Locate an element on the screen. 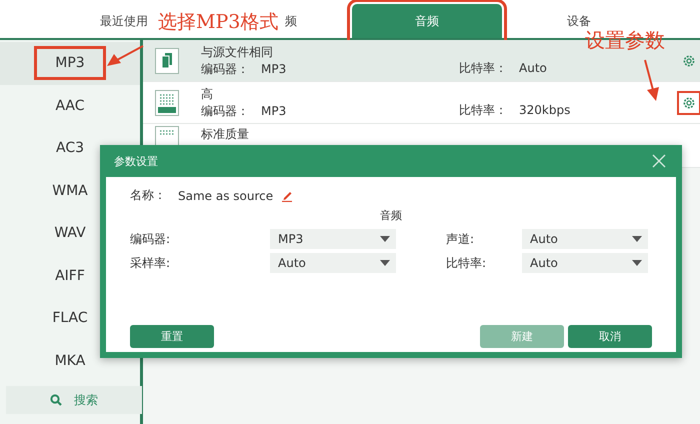 This screenshot has height=424, width=700. preset-title: 高 is located at coordinates (207, 94).